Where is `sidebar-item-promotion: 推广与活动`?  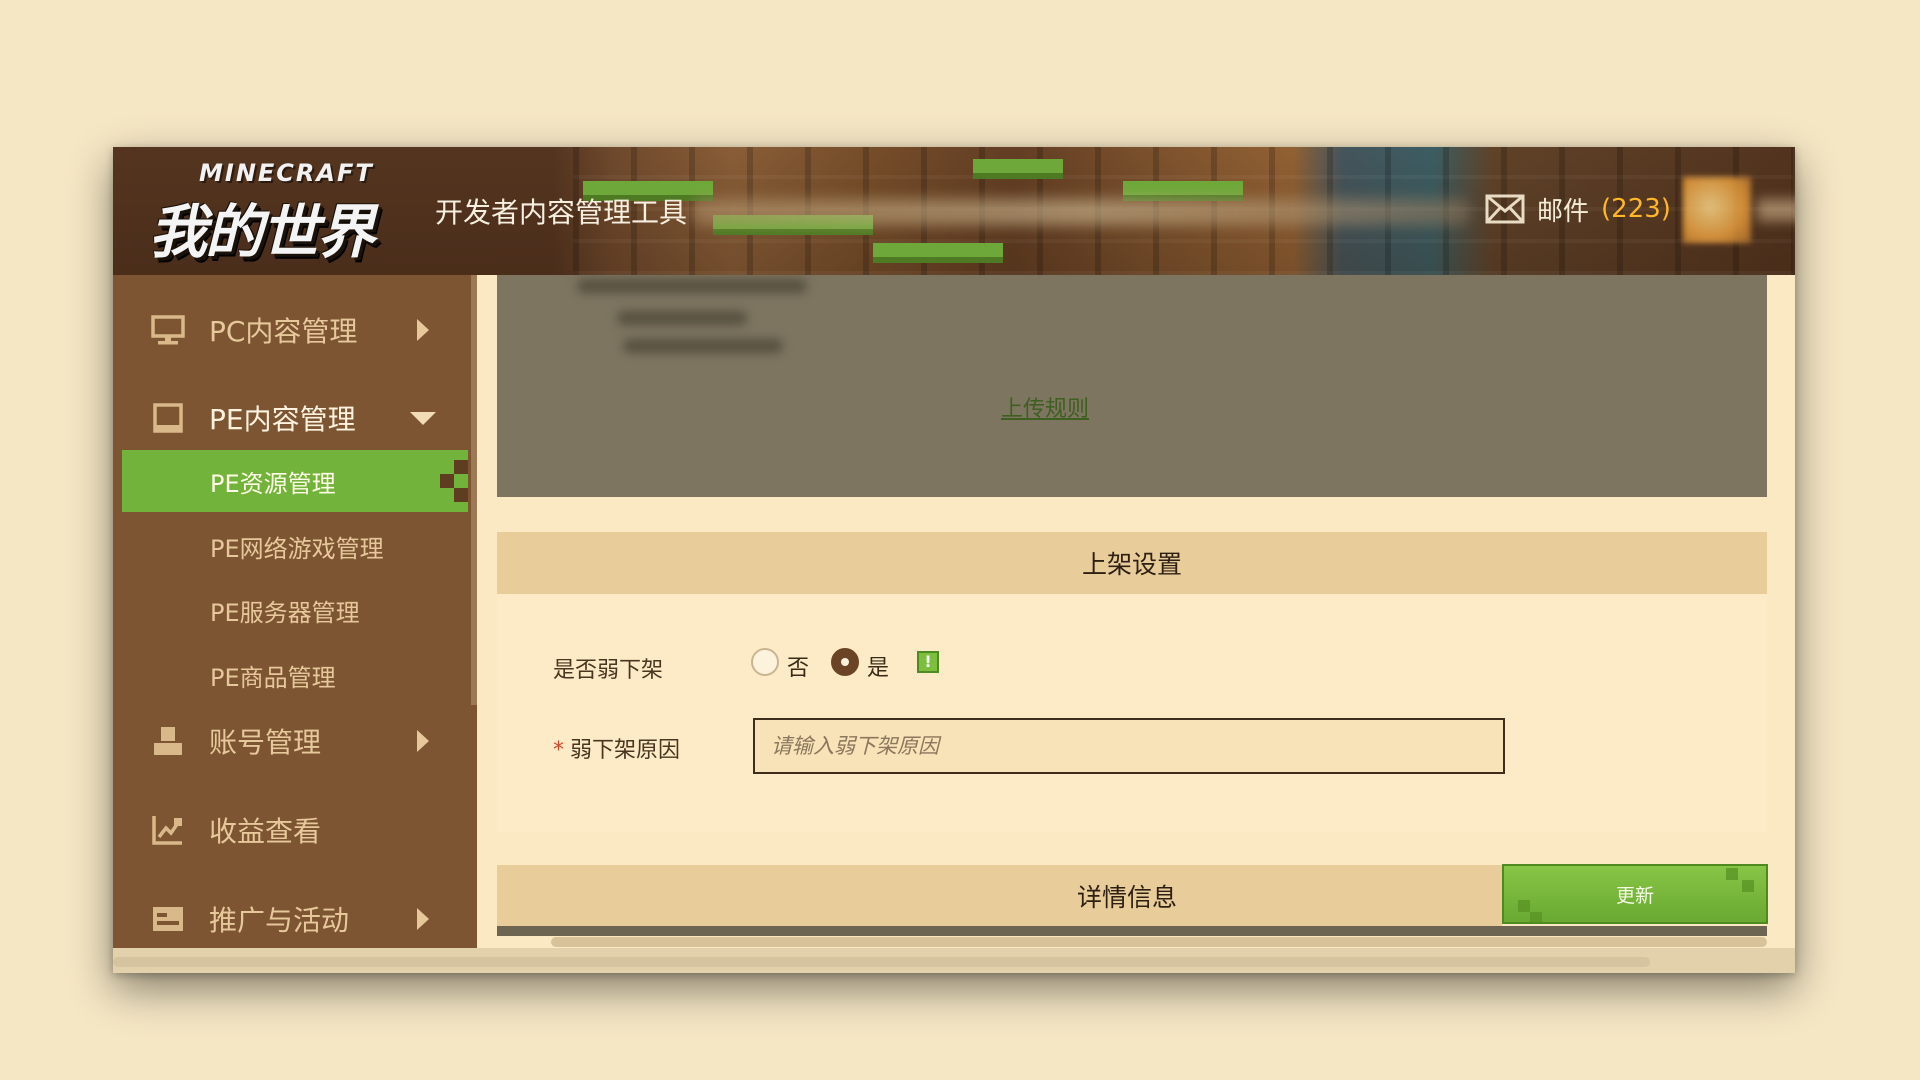
sidebar-item-promotion: 推广与活动 is located at coordinates (295, 919).